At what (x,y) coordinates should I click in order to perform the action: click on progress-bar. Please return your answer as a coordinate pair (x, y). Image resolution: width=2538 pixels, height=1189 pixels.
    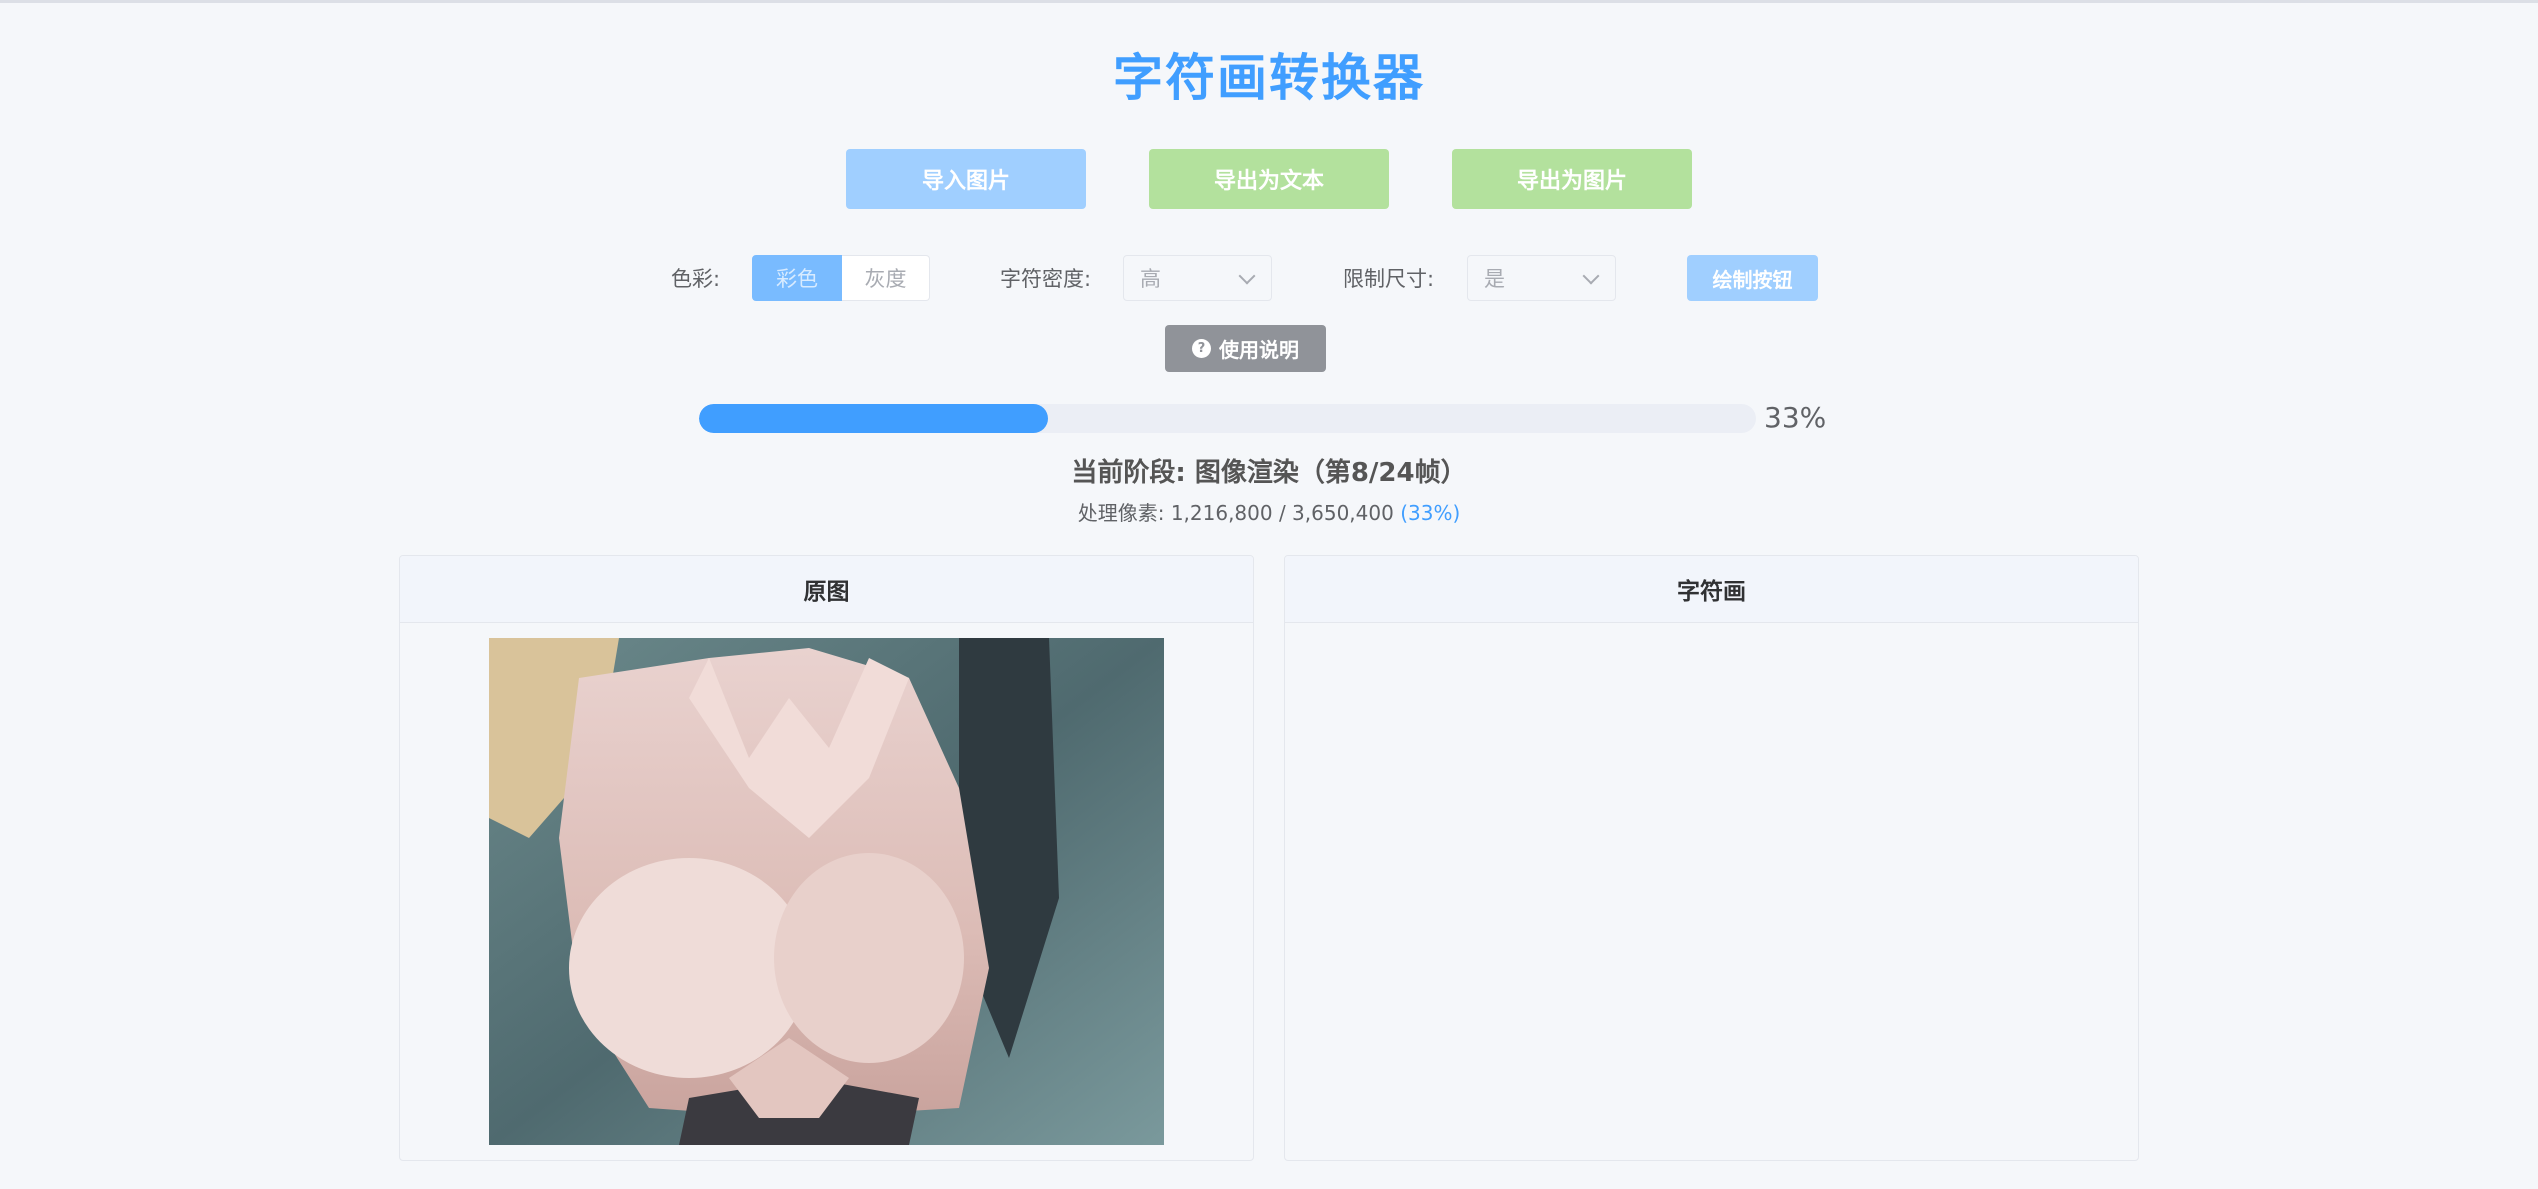
    Looking at the image, I should click on (1227, 418).